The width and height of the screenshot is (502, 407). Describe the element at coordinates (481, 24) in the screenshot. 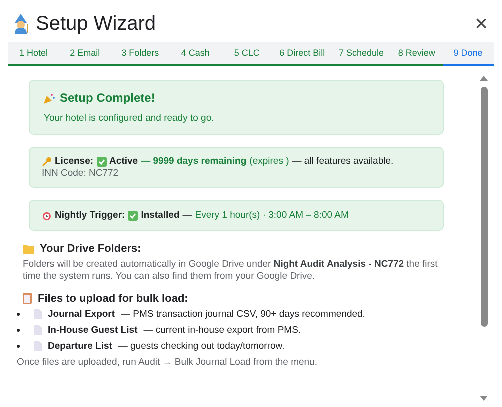

I see `close-button: ×` at that location.